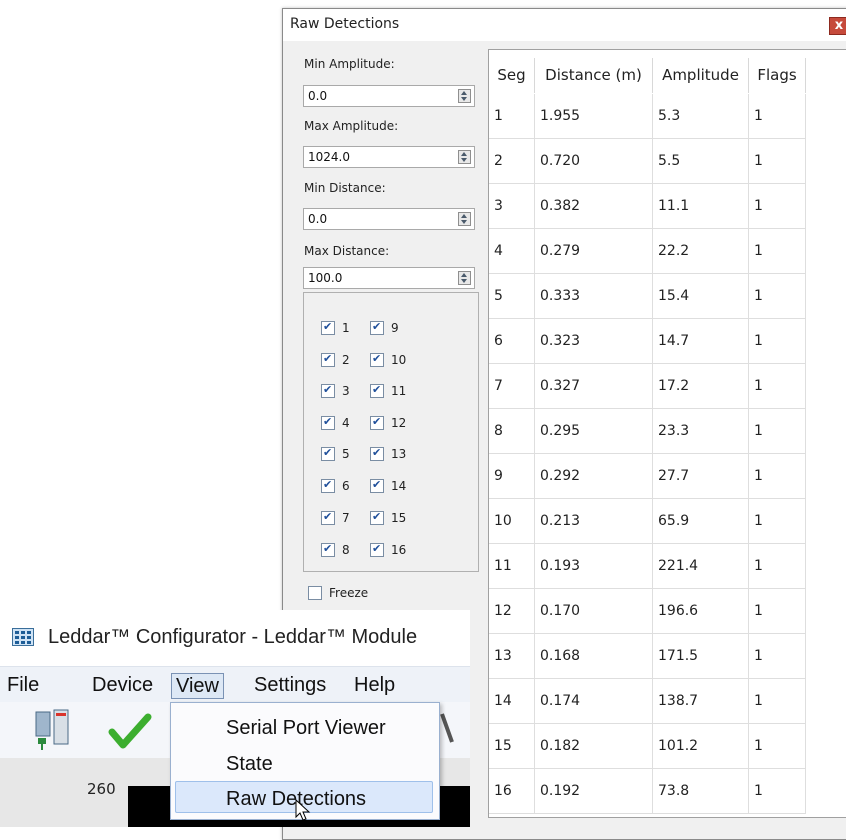  I want to click on column-header-amplitude: Amplitude, so click(701, 75).